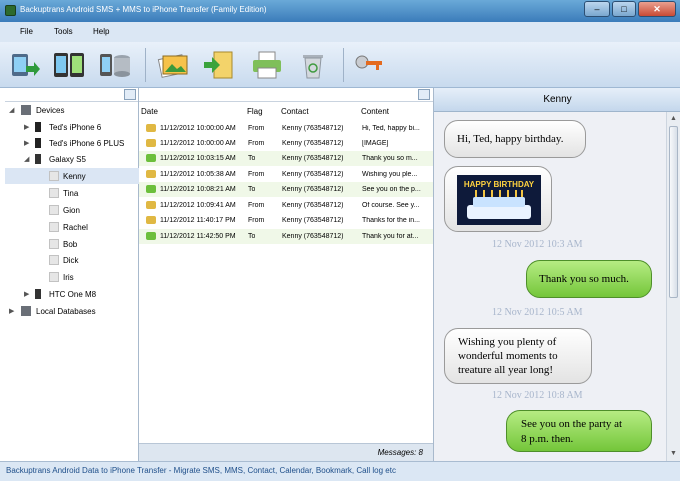 The image size is (680, 481). What do you see at coordinates (72, 193) in the screenshot?
I see `contact-item-tina: Tina` at bounding box center [72, 193].